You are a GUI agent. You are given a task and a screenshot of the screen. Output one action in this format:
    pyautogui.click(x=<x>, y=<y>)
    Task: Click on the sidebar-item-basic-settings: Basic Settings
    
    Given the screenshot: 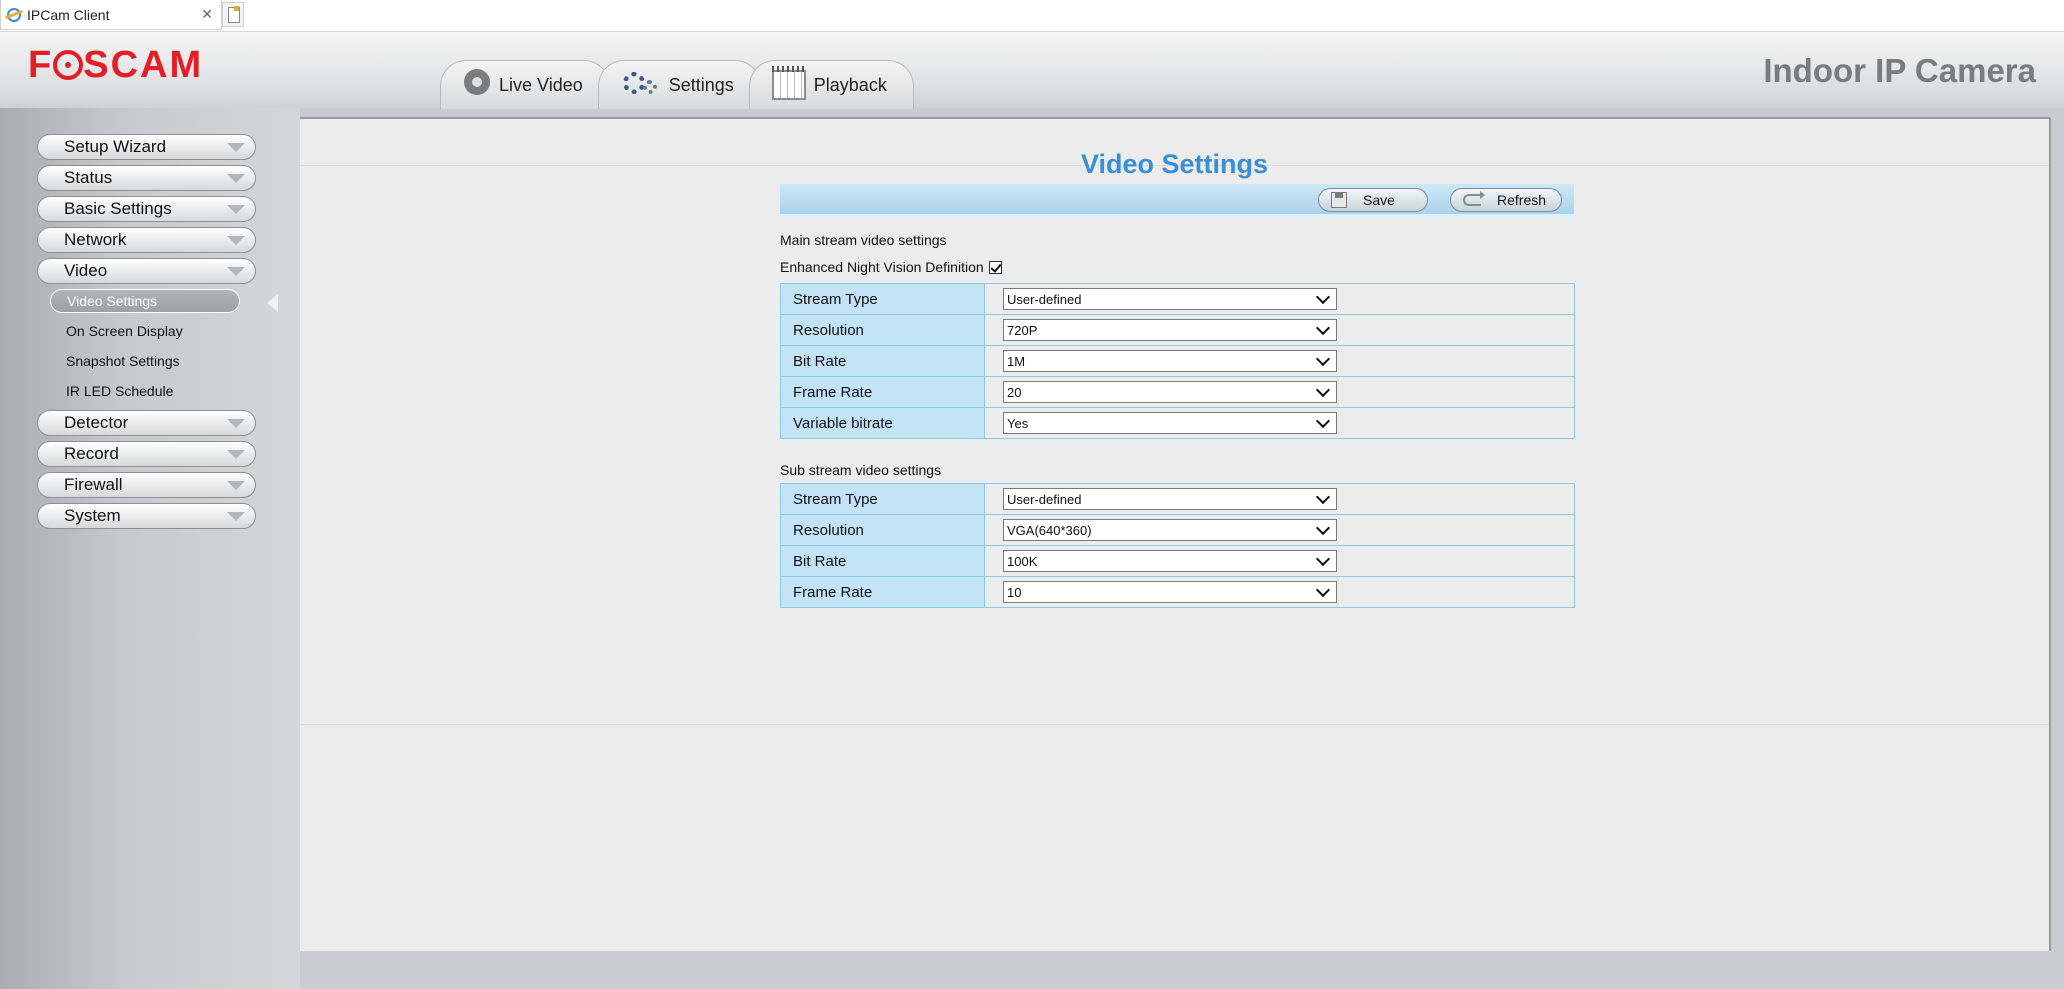 What is the action you would take?
    pyautogui.click(x=146, y=209)
    